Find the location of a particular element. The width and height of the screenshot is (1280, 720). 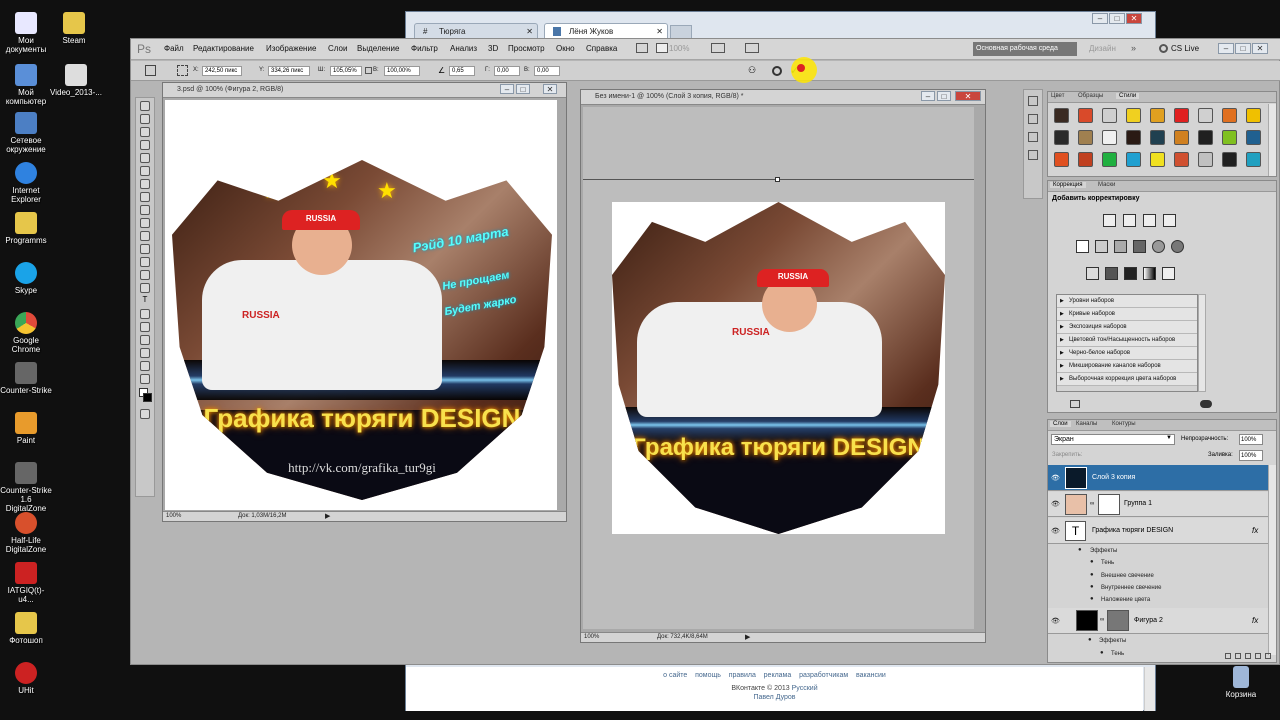

bridge-icon is located at coordinates (642, 48).